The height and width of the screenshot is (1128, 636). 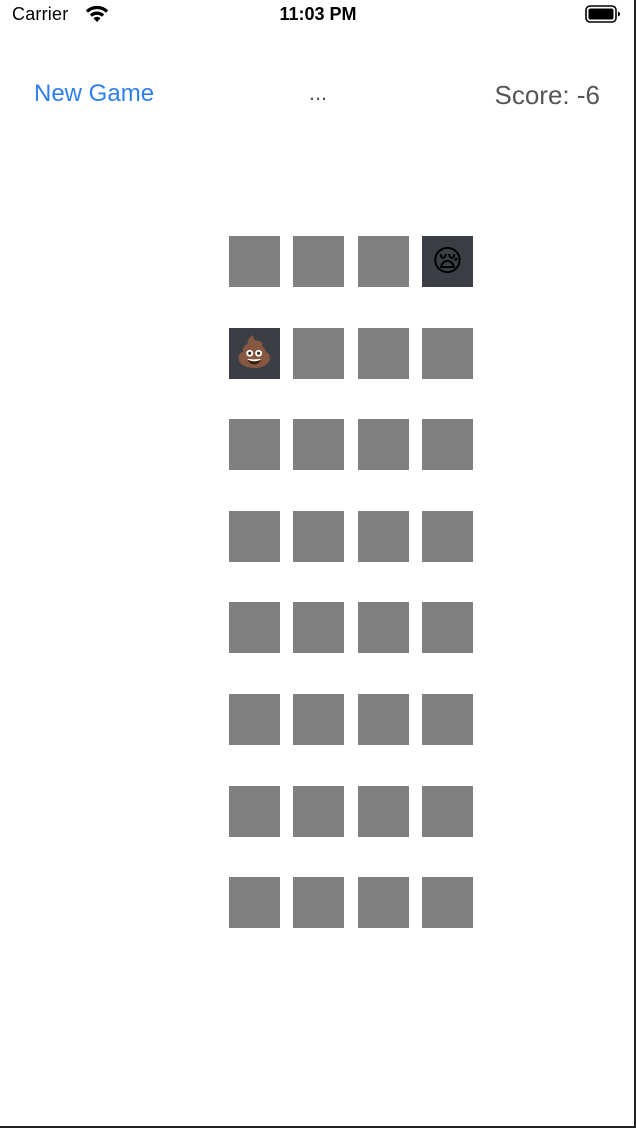 I want to click on card-emoji: 💩, so click(x=254, y=353).